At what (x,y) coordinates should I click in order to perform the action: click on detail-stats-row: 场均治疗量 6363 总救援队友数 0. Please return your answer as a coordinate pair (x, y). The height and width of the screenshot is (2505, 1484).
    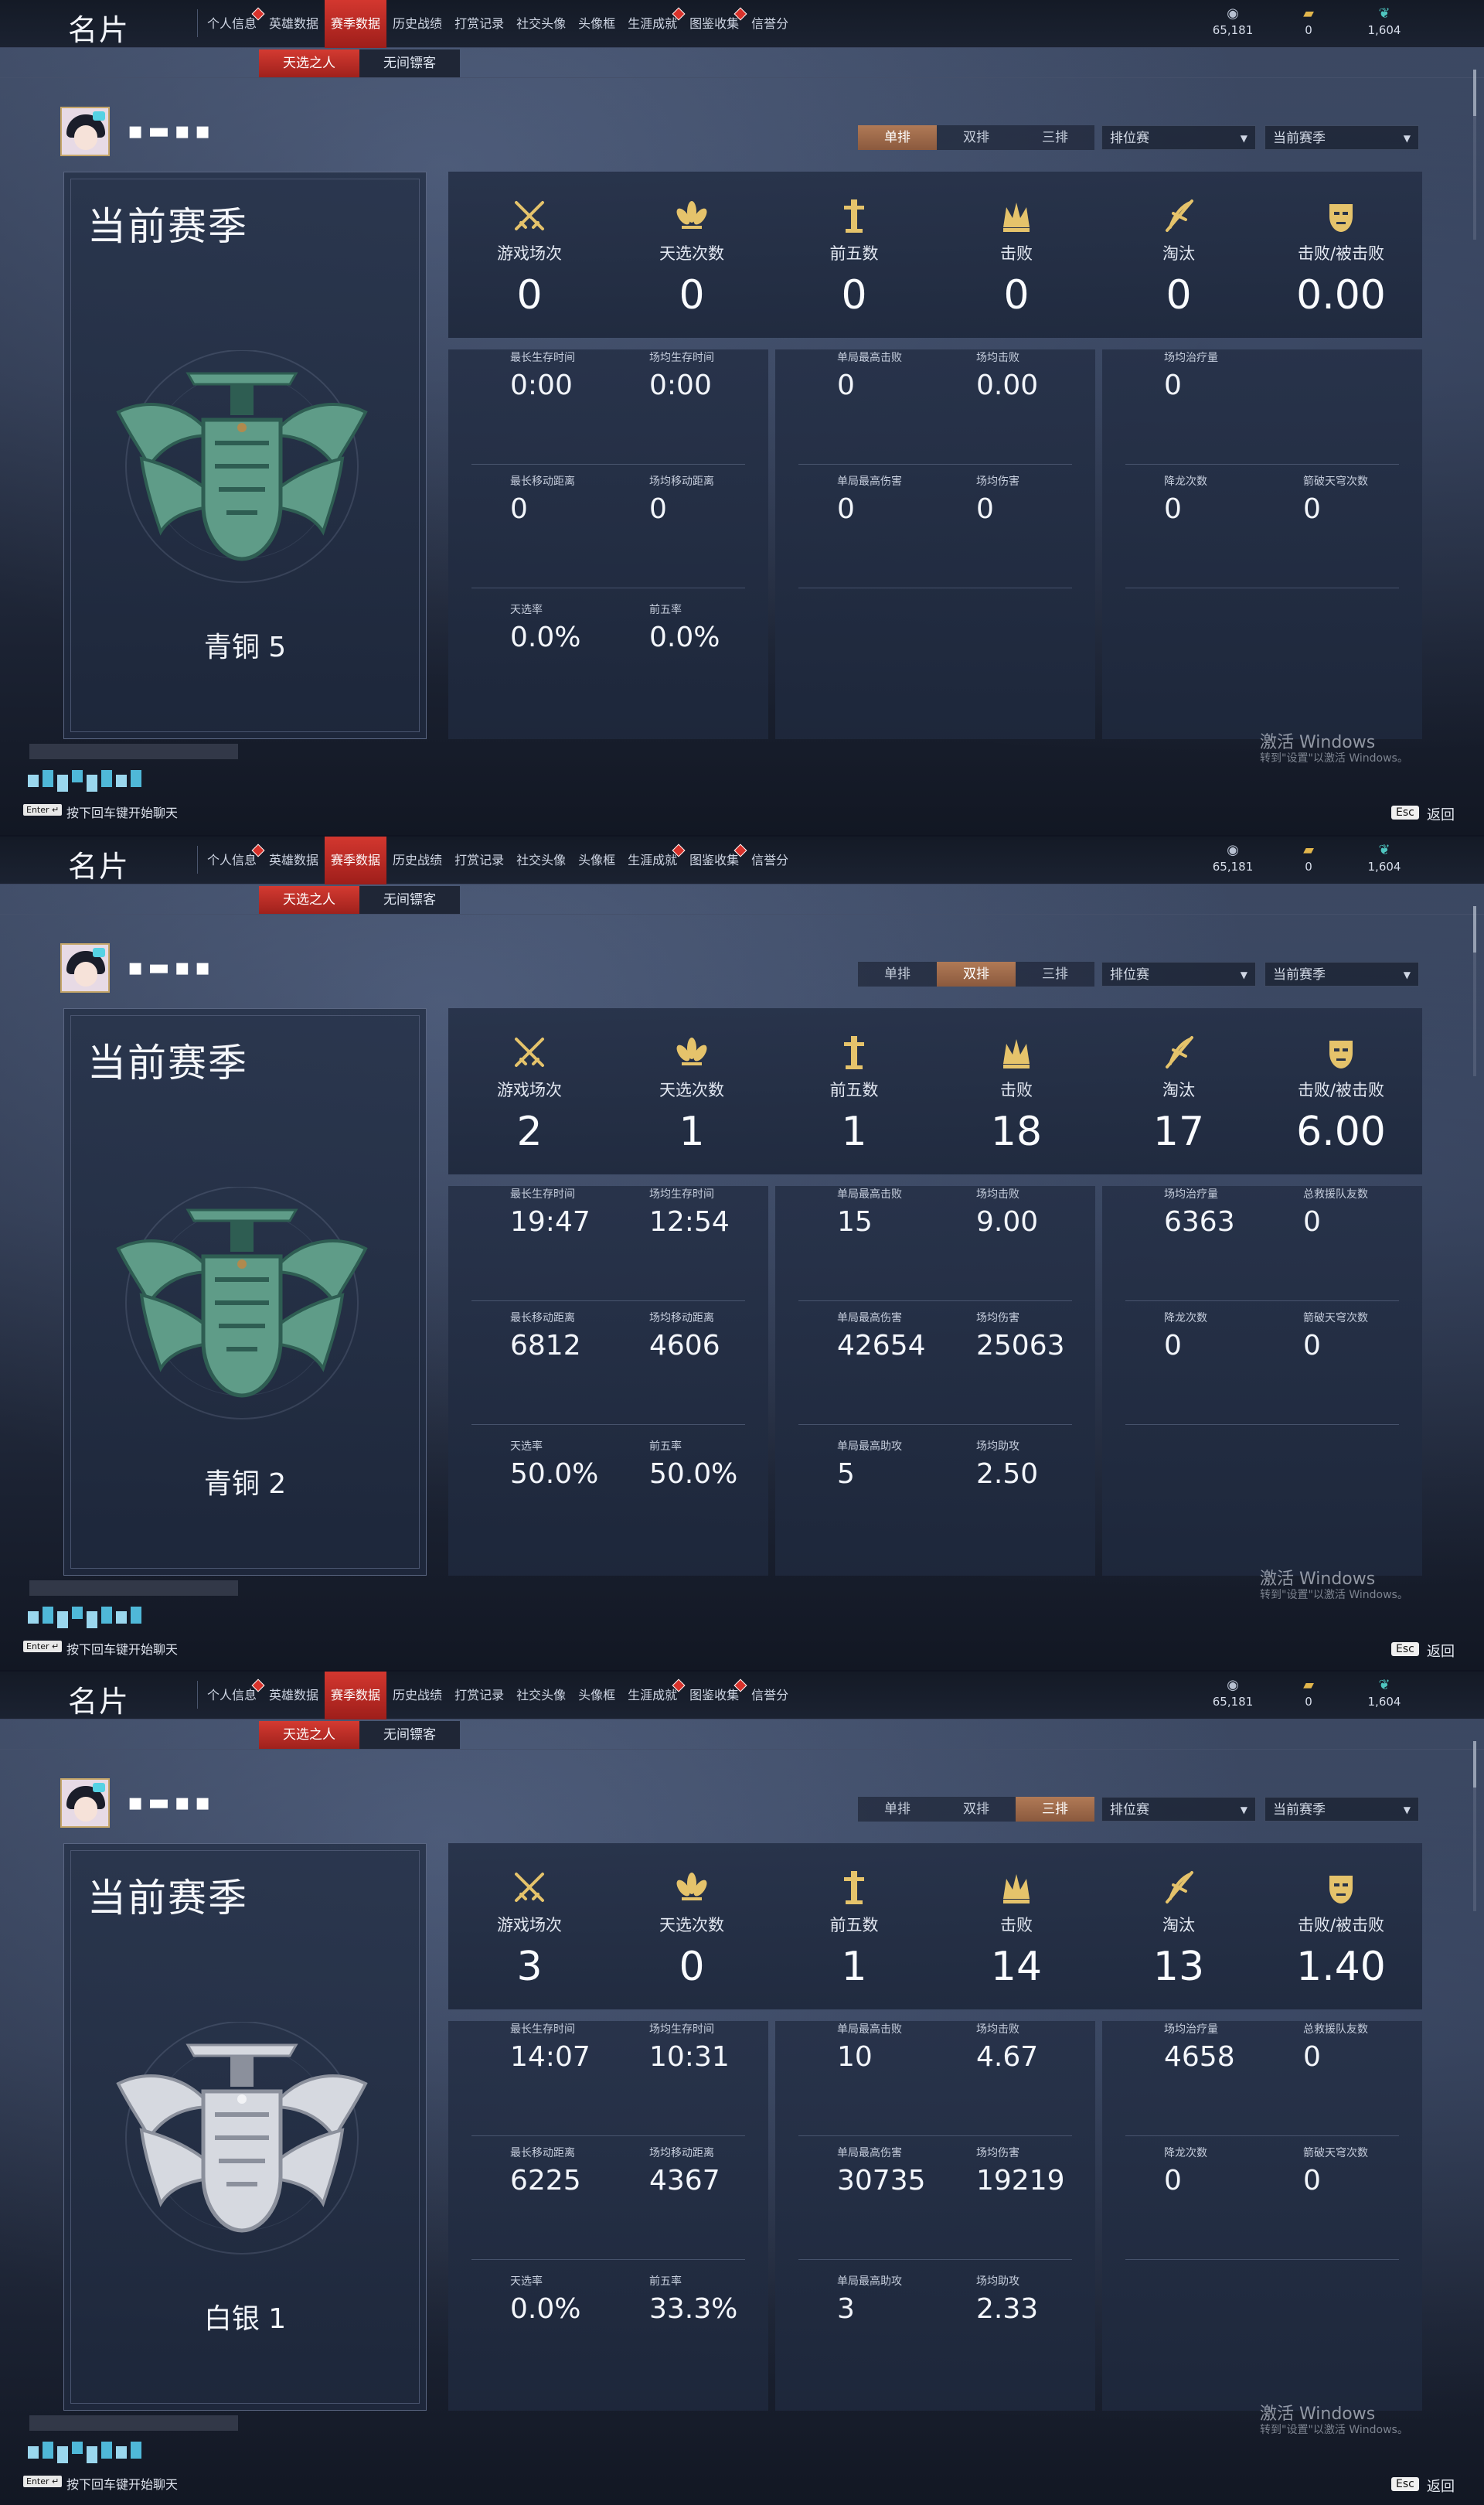
    Looking at the image, I should click on (1262, 1244).